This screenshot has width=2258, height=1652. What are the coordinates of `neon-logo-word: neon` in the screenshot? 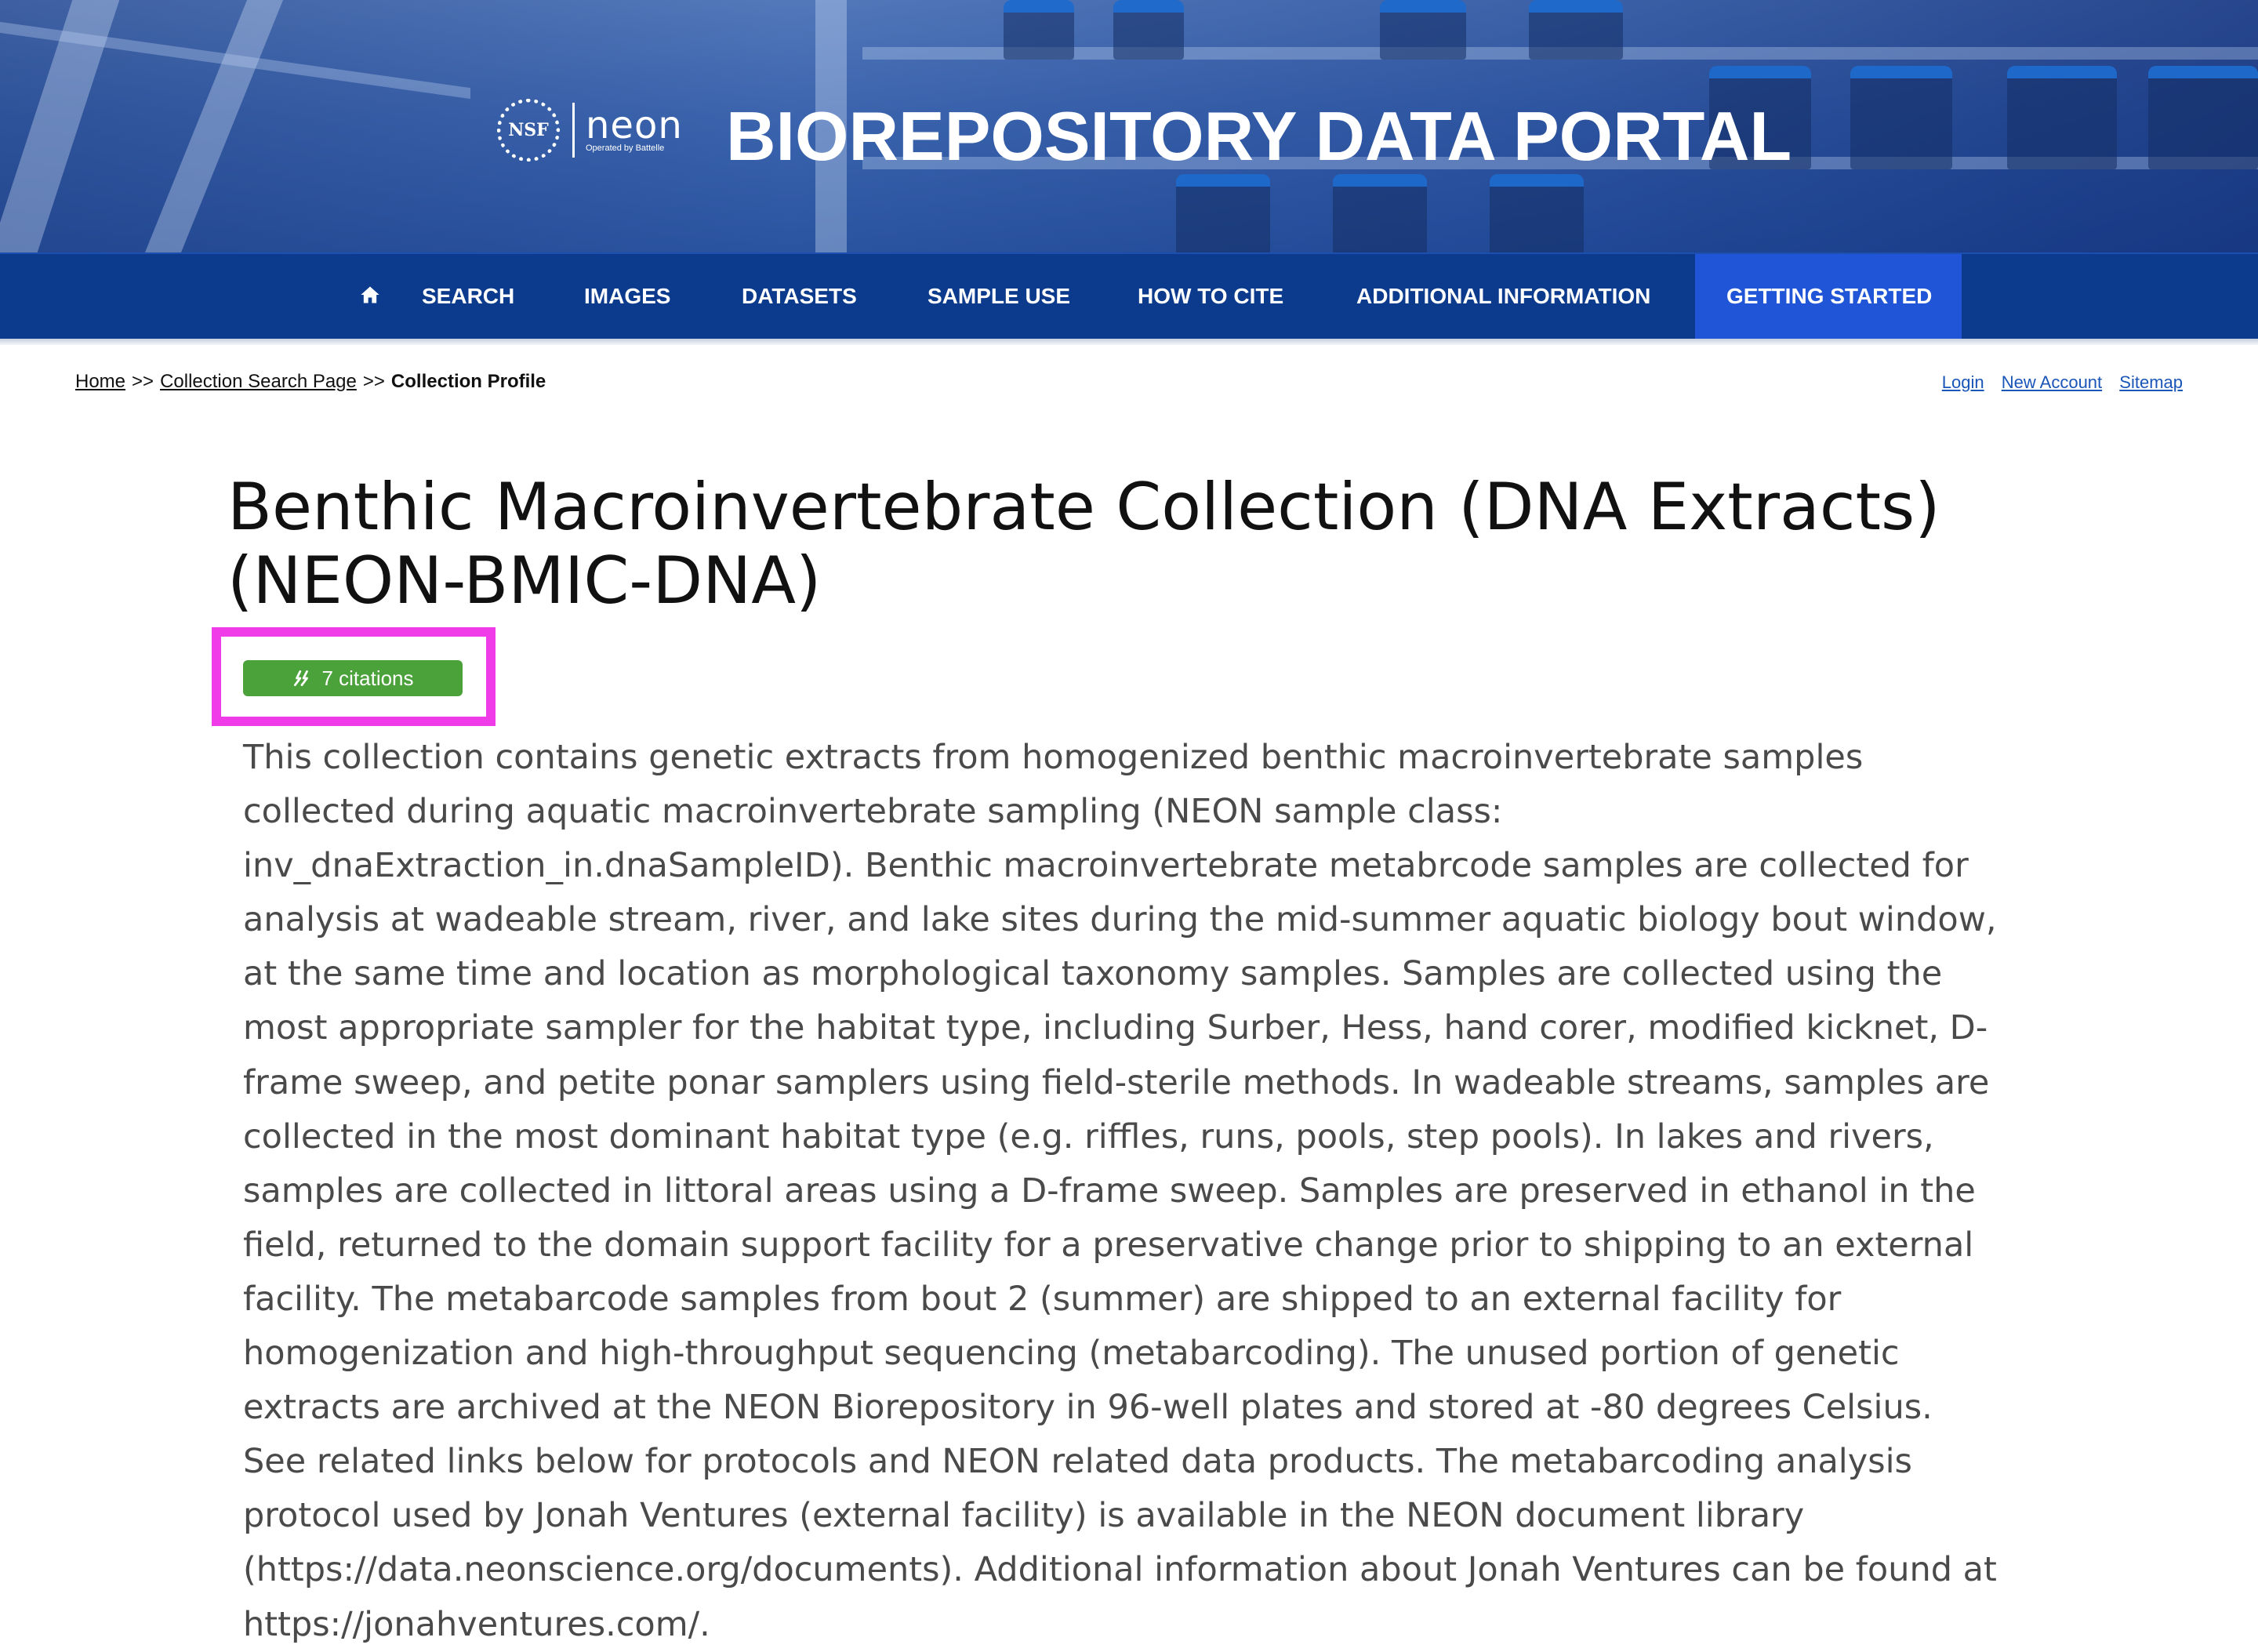 It's located at (634, 125).